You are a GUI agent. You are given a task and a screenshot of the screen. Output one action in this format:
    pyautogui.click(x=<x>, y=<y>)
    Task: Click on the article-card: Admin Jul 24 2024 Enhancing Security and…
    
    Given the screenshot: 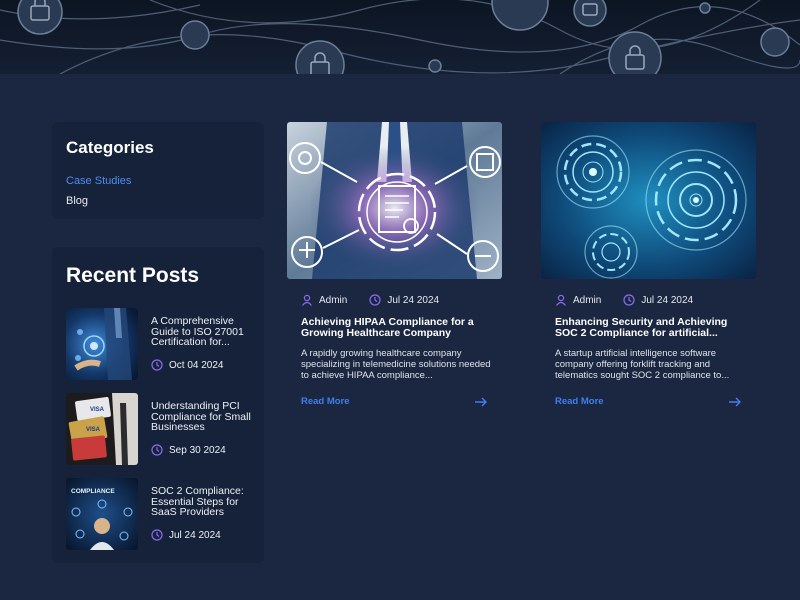 What is the action you would take?
    pyautogui.click(x=648, y=272)
    